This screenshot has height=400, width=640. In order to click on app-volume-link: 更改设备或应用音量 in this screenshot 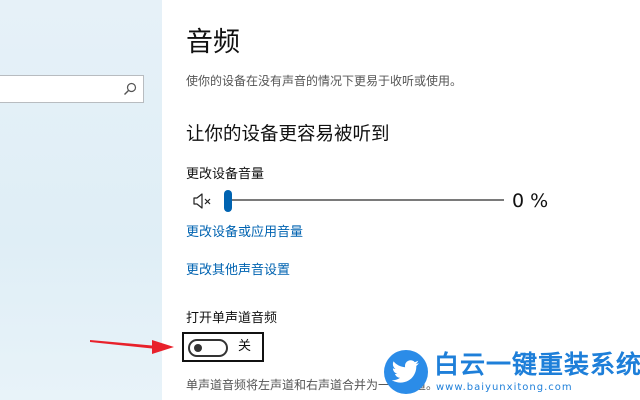, I will do `click(244, 233)`.